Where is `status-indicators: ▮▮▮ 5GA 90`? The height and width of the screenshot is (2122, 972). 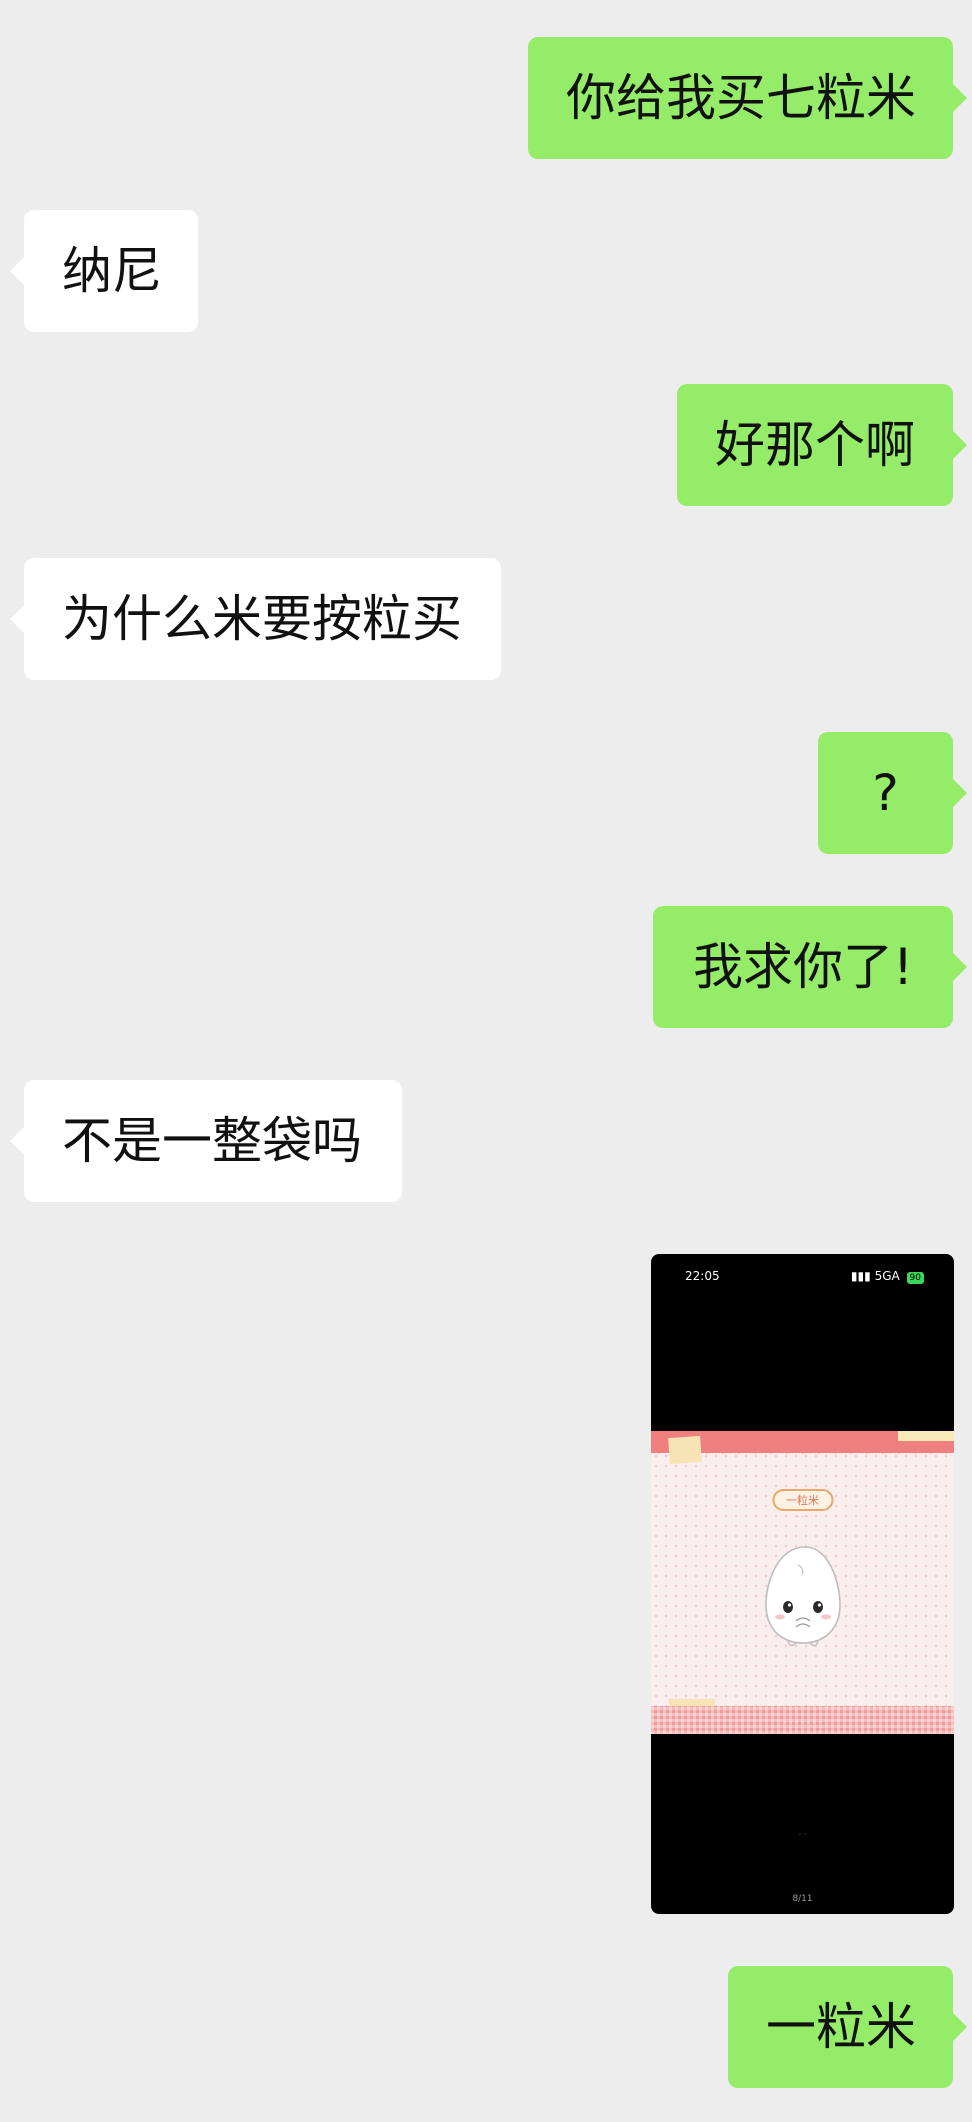 status-indicators: ▮▮▮ 5GA 90 is located at coordinates (887, 1276).